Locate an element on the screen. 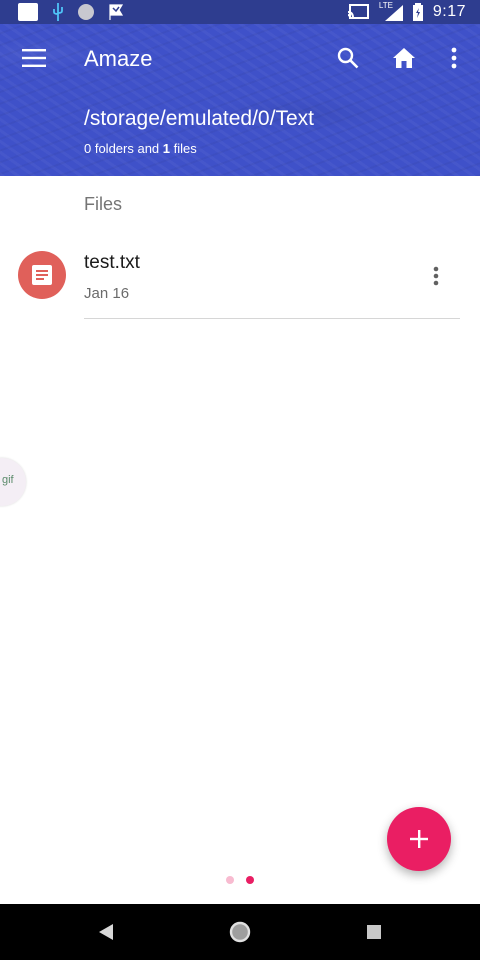 The image size is (480, 960). floating-edge-bubble: gif is located at coordinates (13, 482).